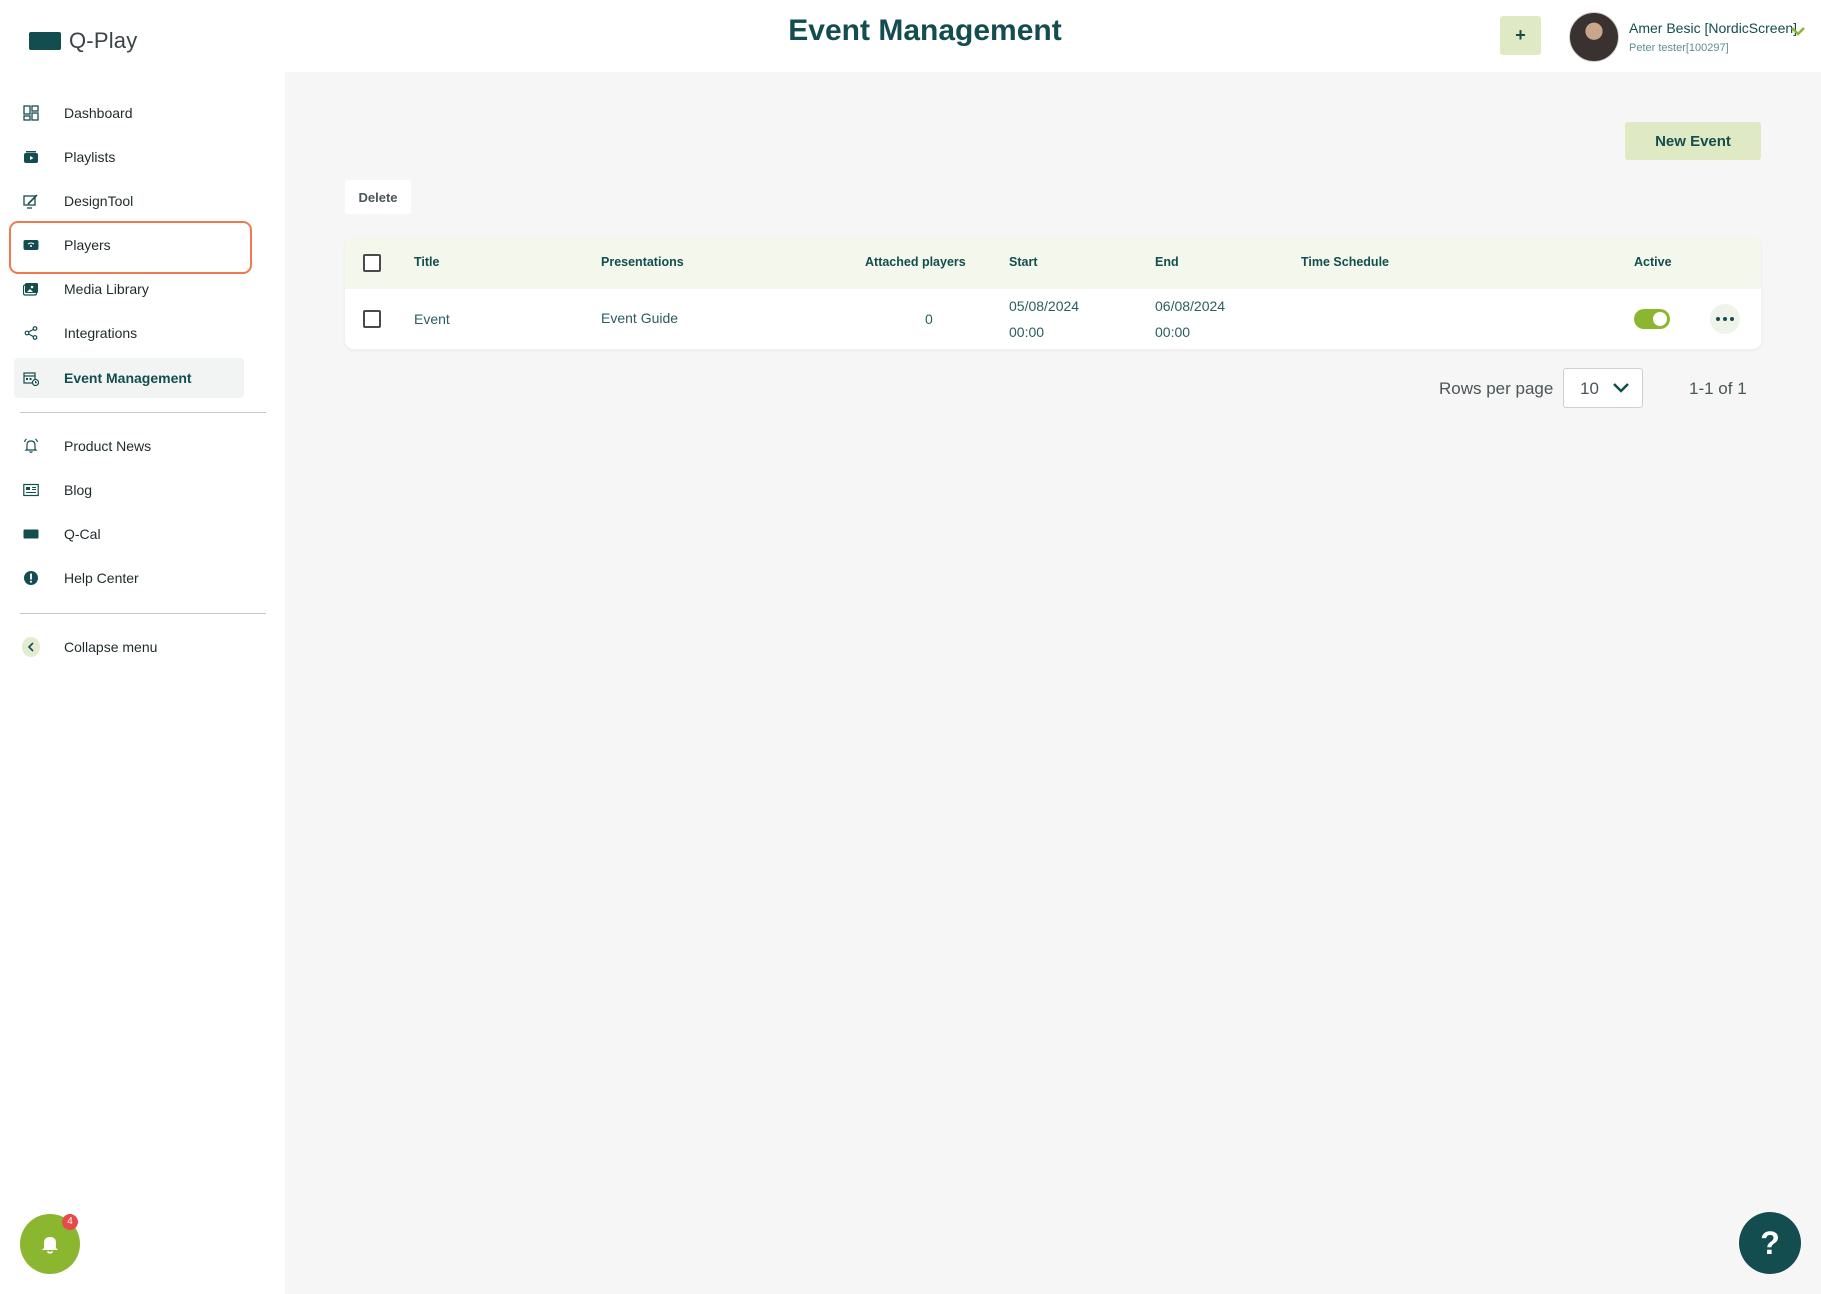 The width and height of the screenshot is (1821, 1294). What do you see at coordinates (372, 263) in the screenshot?
I see `select-all-checkbox` at bounding box center [372, 263].